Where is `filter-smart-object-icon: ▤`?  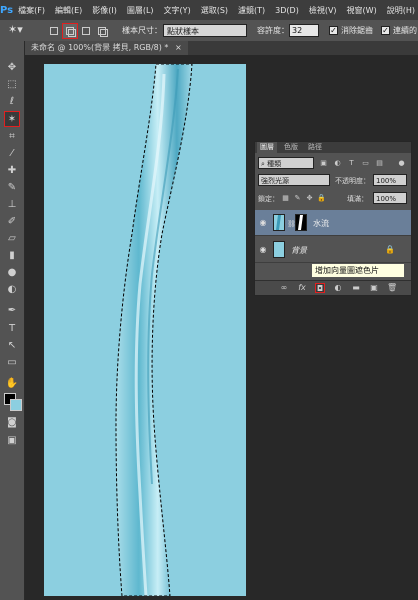
filter-smart-object-icon: ▤ is located at coordinates (379, 163).